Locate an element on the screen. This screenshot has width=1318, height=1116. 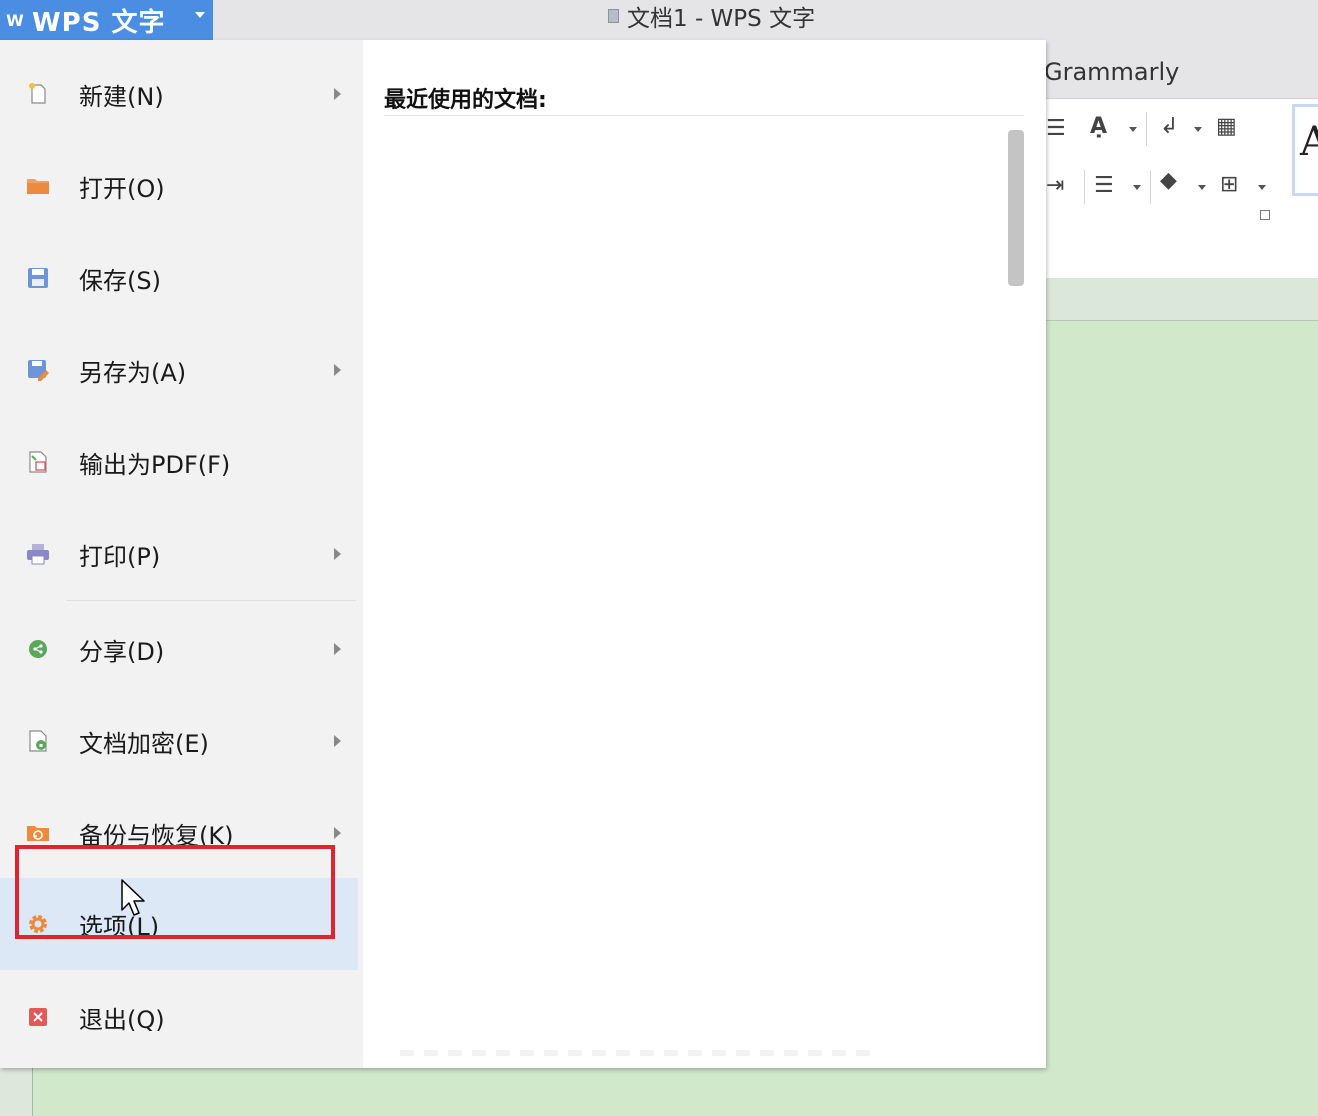
menu-item-share: 分享(D) is located at coordinates (179, 649).